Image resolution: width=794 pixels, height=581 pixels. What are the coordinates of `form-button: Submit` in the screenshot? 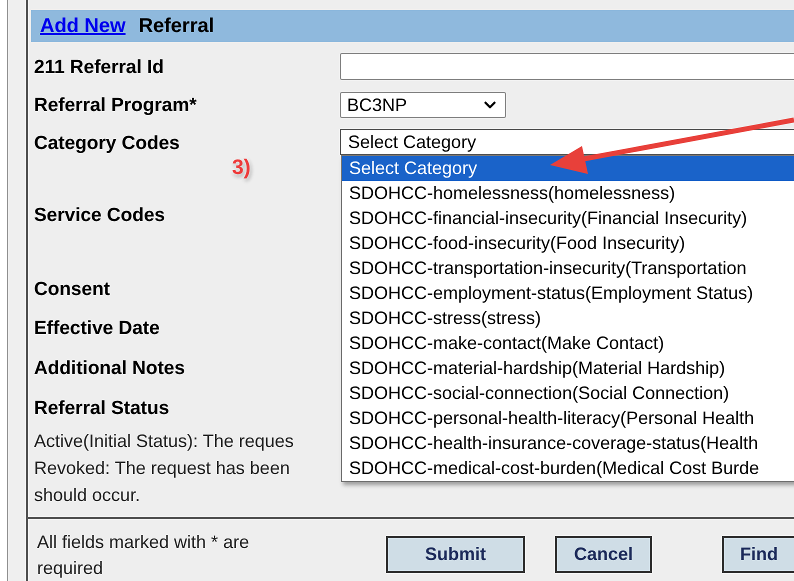 It's located at (455, 554).